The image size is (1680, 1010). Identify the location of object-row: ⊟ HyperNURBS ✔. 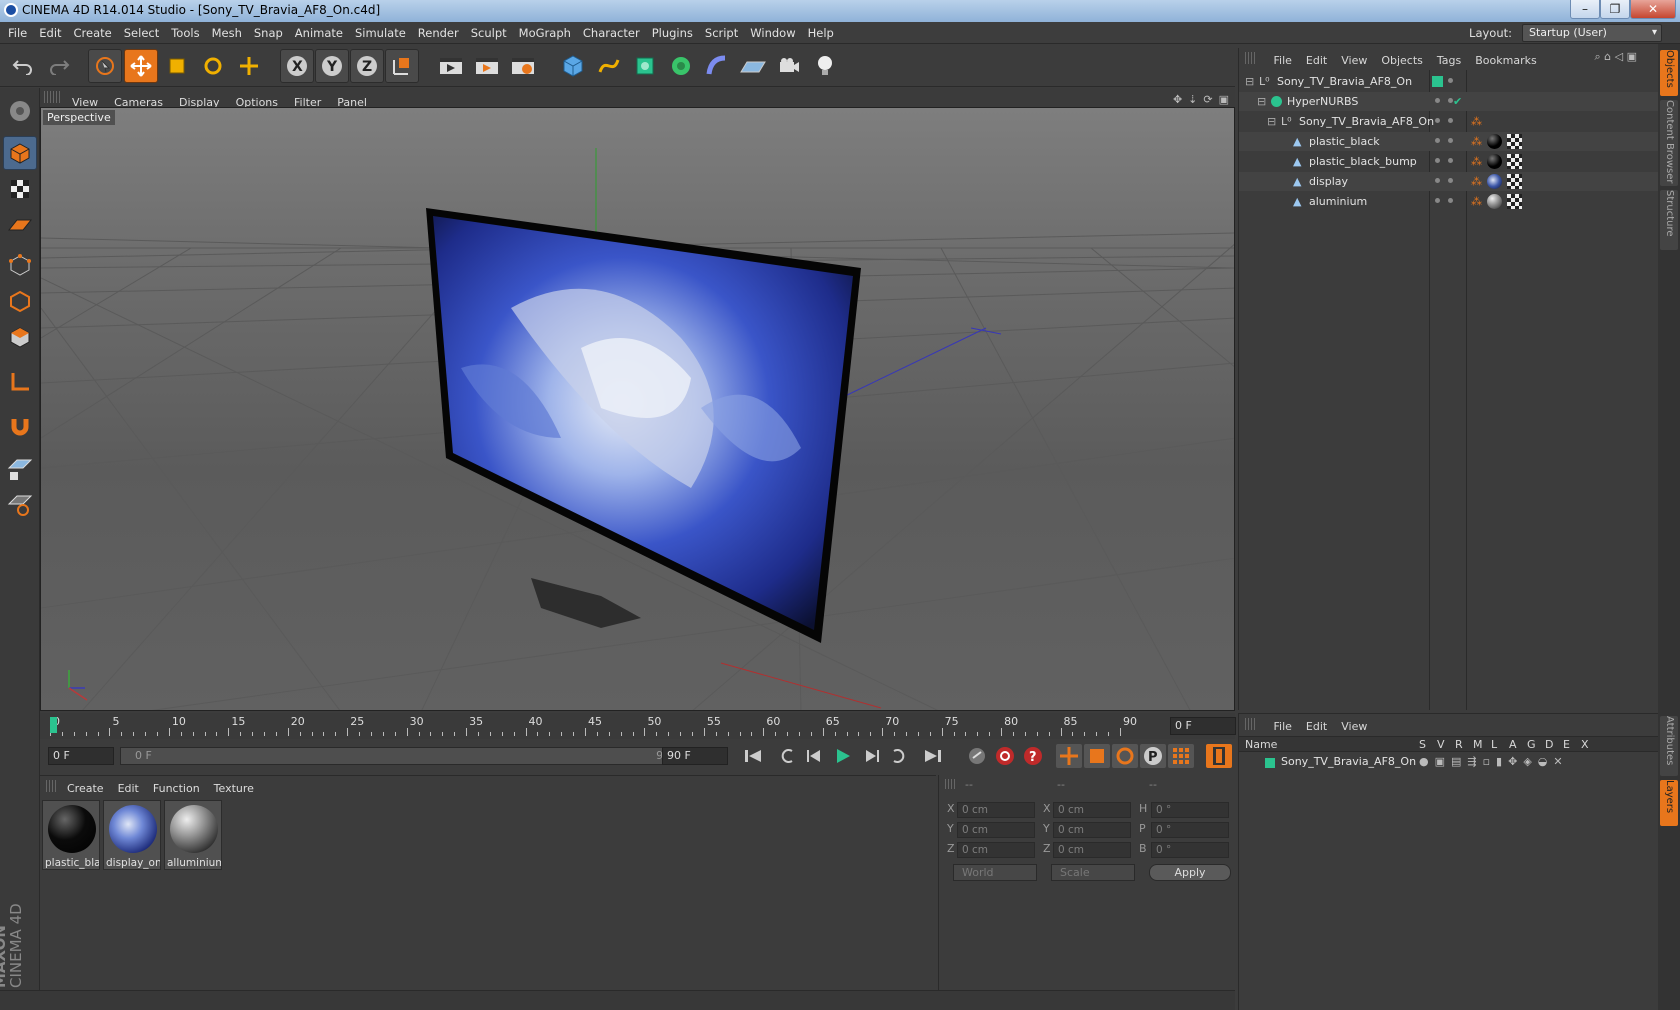
(1449, 101).